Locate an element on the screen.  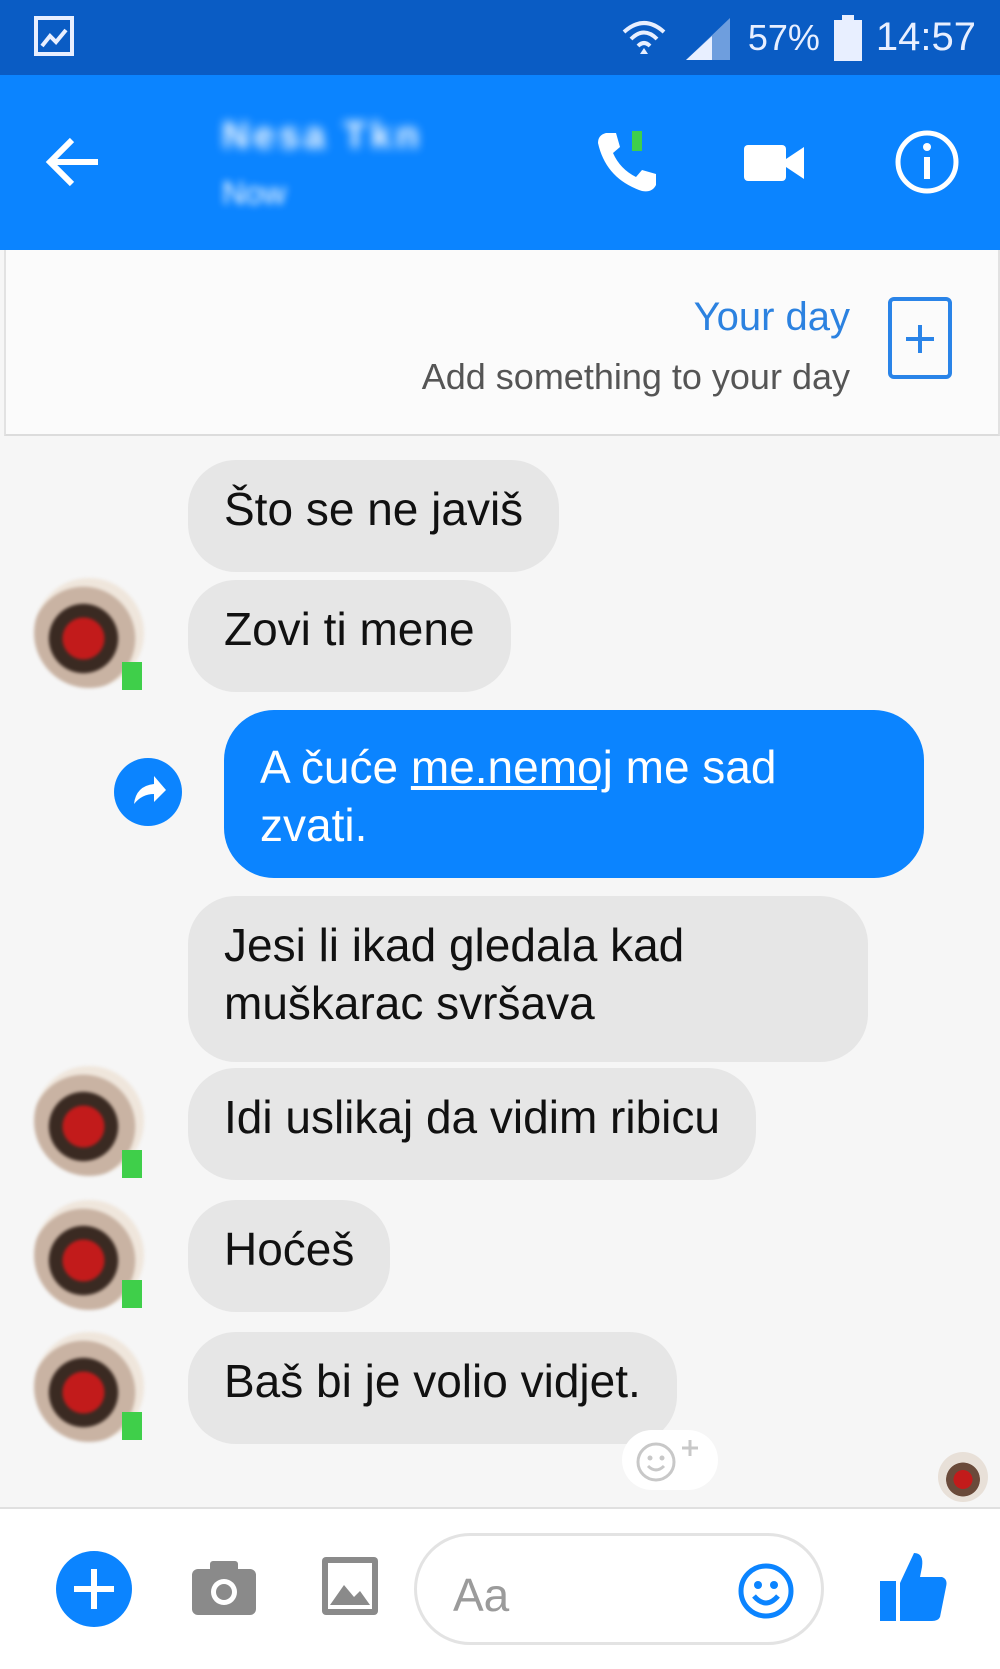
camera-icon is located at coordinates (224, 1587).